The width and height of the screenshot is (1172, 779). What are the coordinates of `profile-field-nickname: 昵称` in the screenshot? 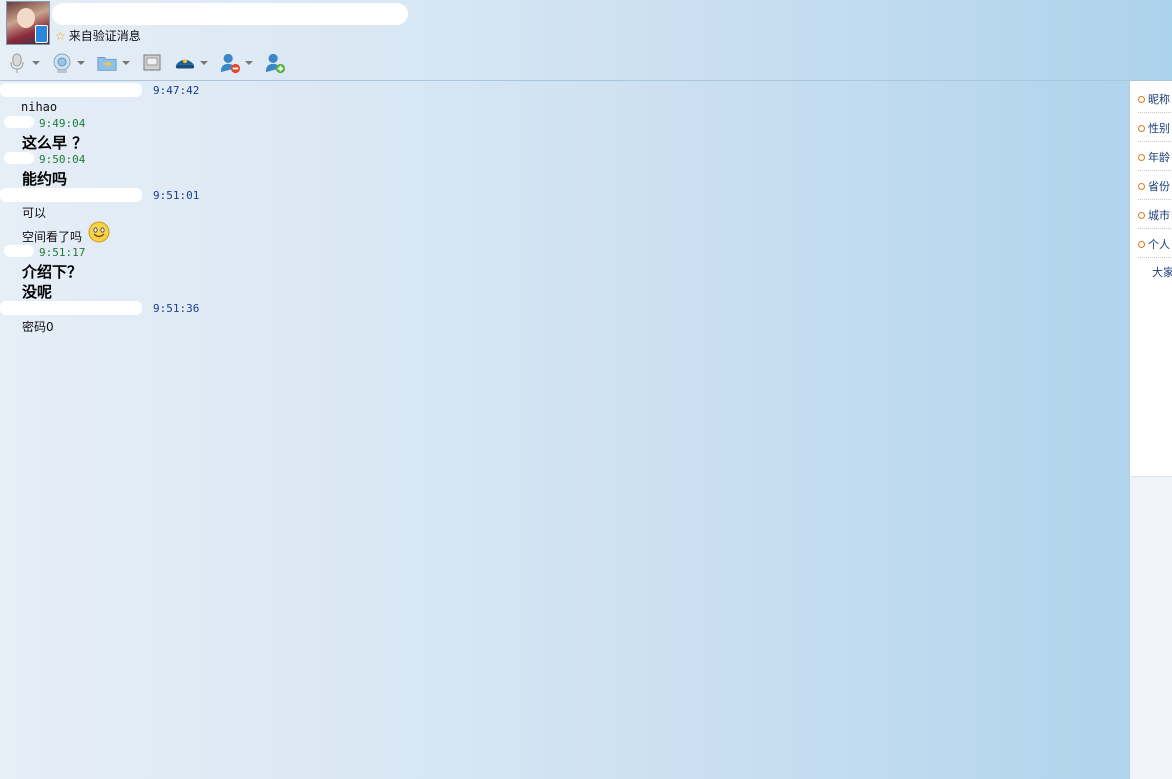 It's located at (1154, 99).